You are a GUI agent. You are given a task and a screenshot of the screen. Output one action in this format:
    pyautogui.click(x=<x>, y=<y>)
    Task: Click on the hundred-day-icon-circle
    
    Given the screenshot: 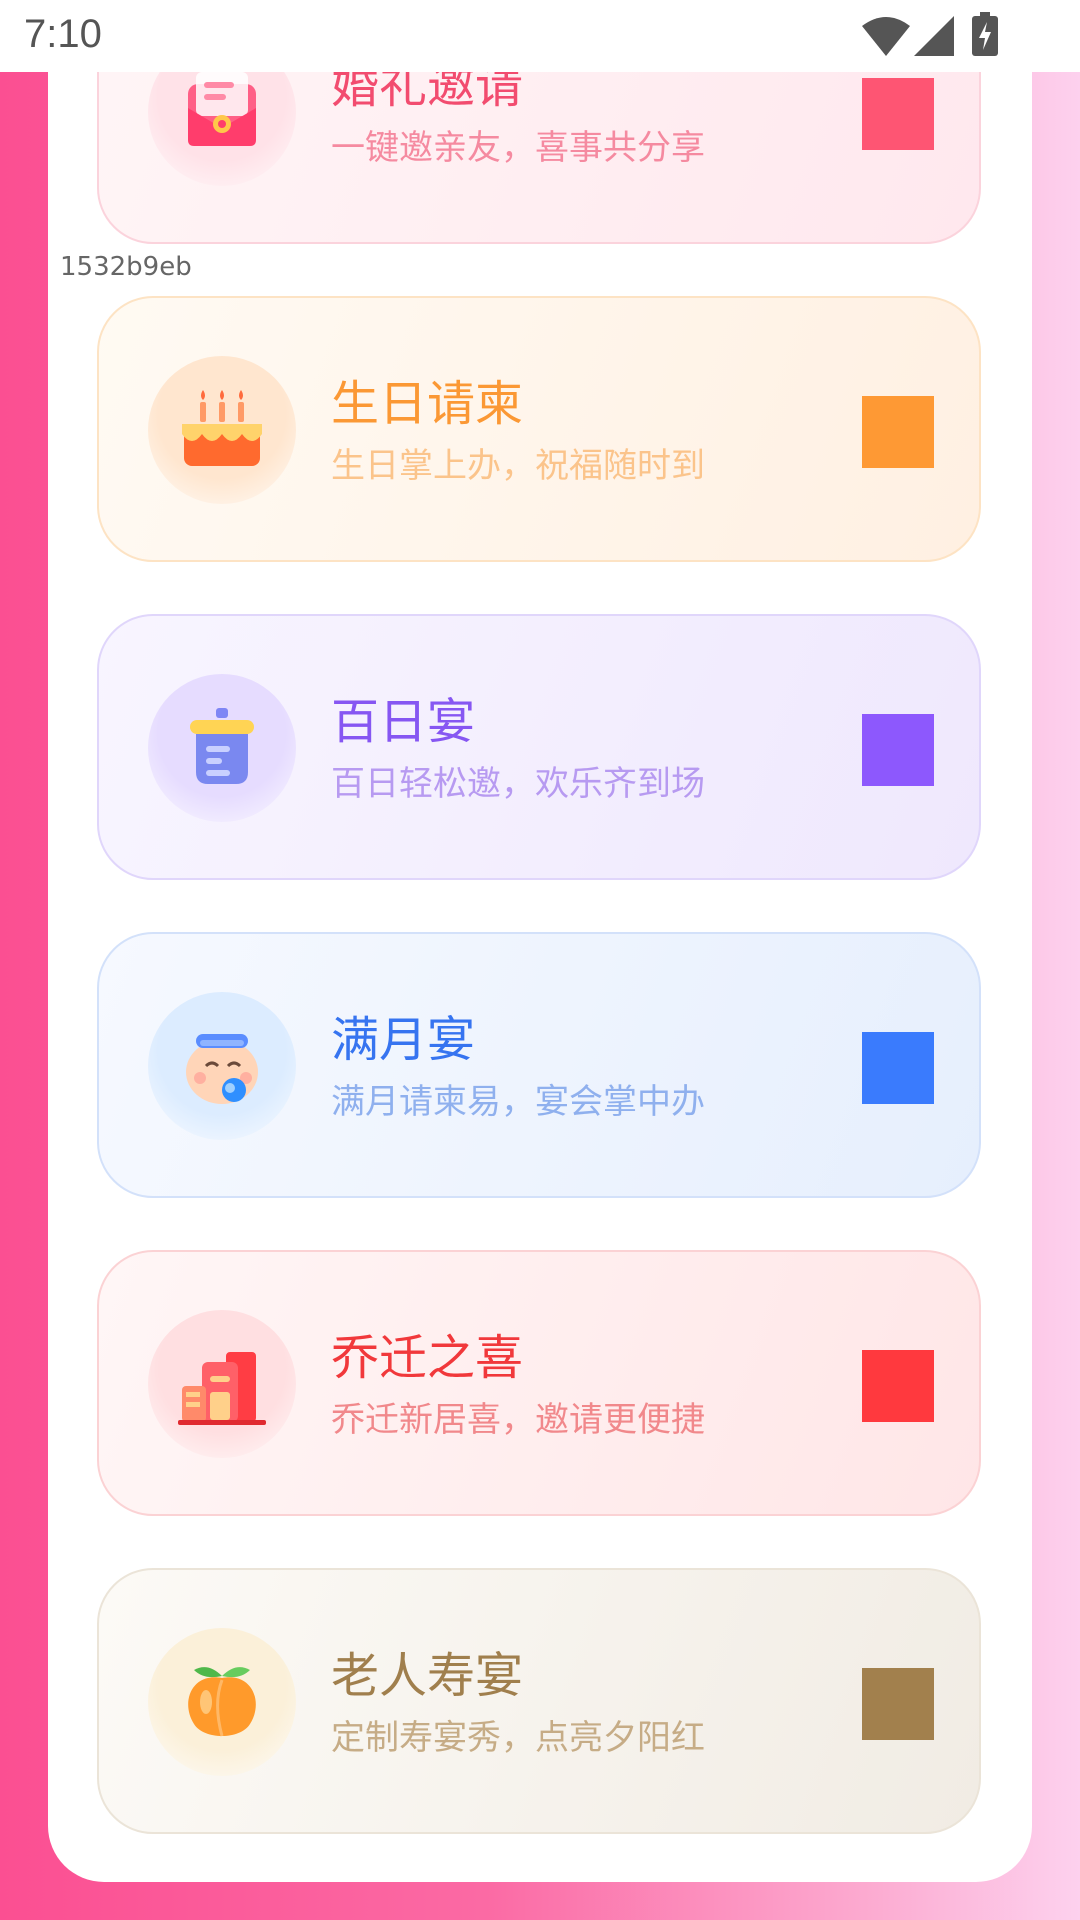 What is the action you would take?
    pyautogui.click(x=222, y=748)
    